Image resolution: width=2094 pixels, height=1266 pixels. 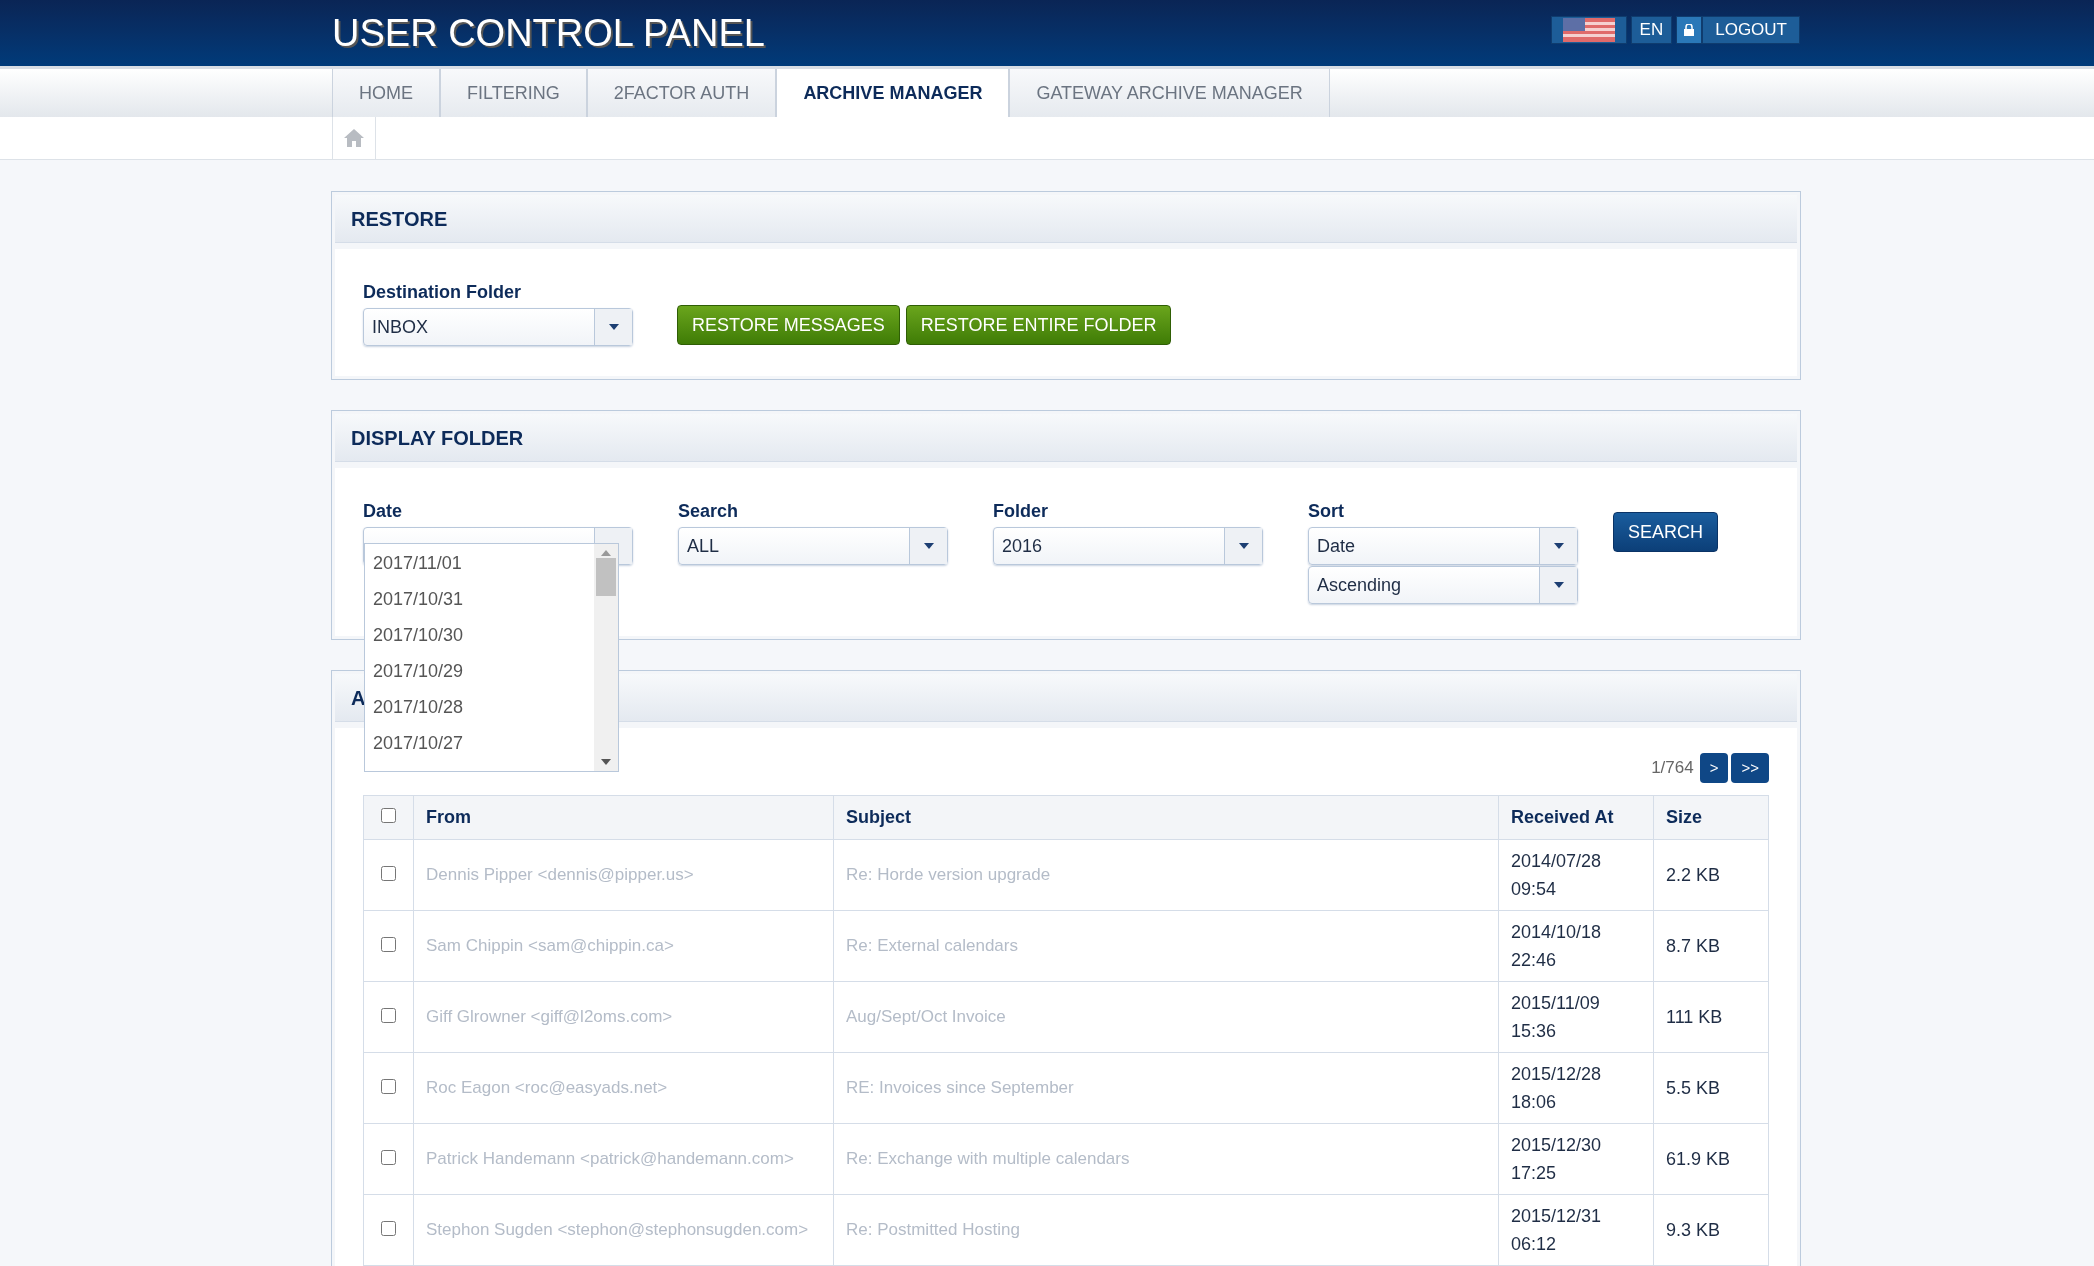 What do you see at coordinates (1166, 817) in the screenshot?
I see `column-header: Subject` at bounding box center [1166, 817].